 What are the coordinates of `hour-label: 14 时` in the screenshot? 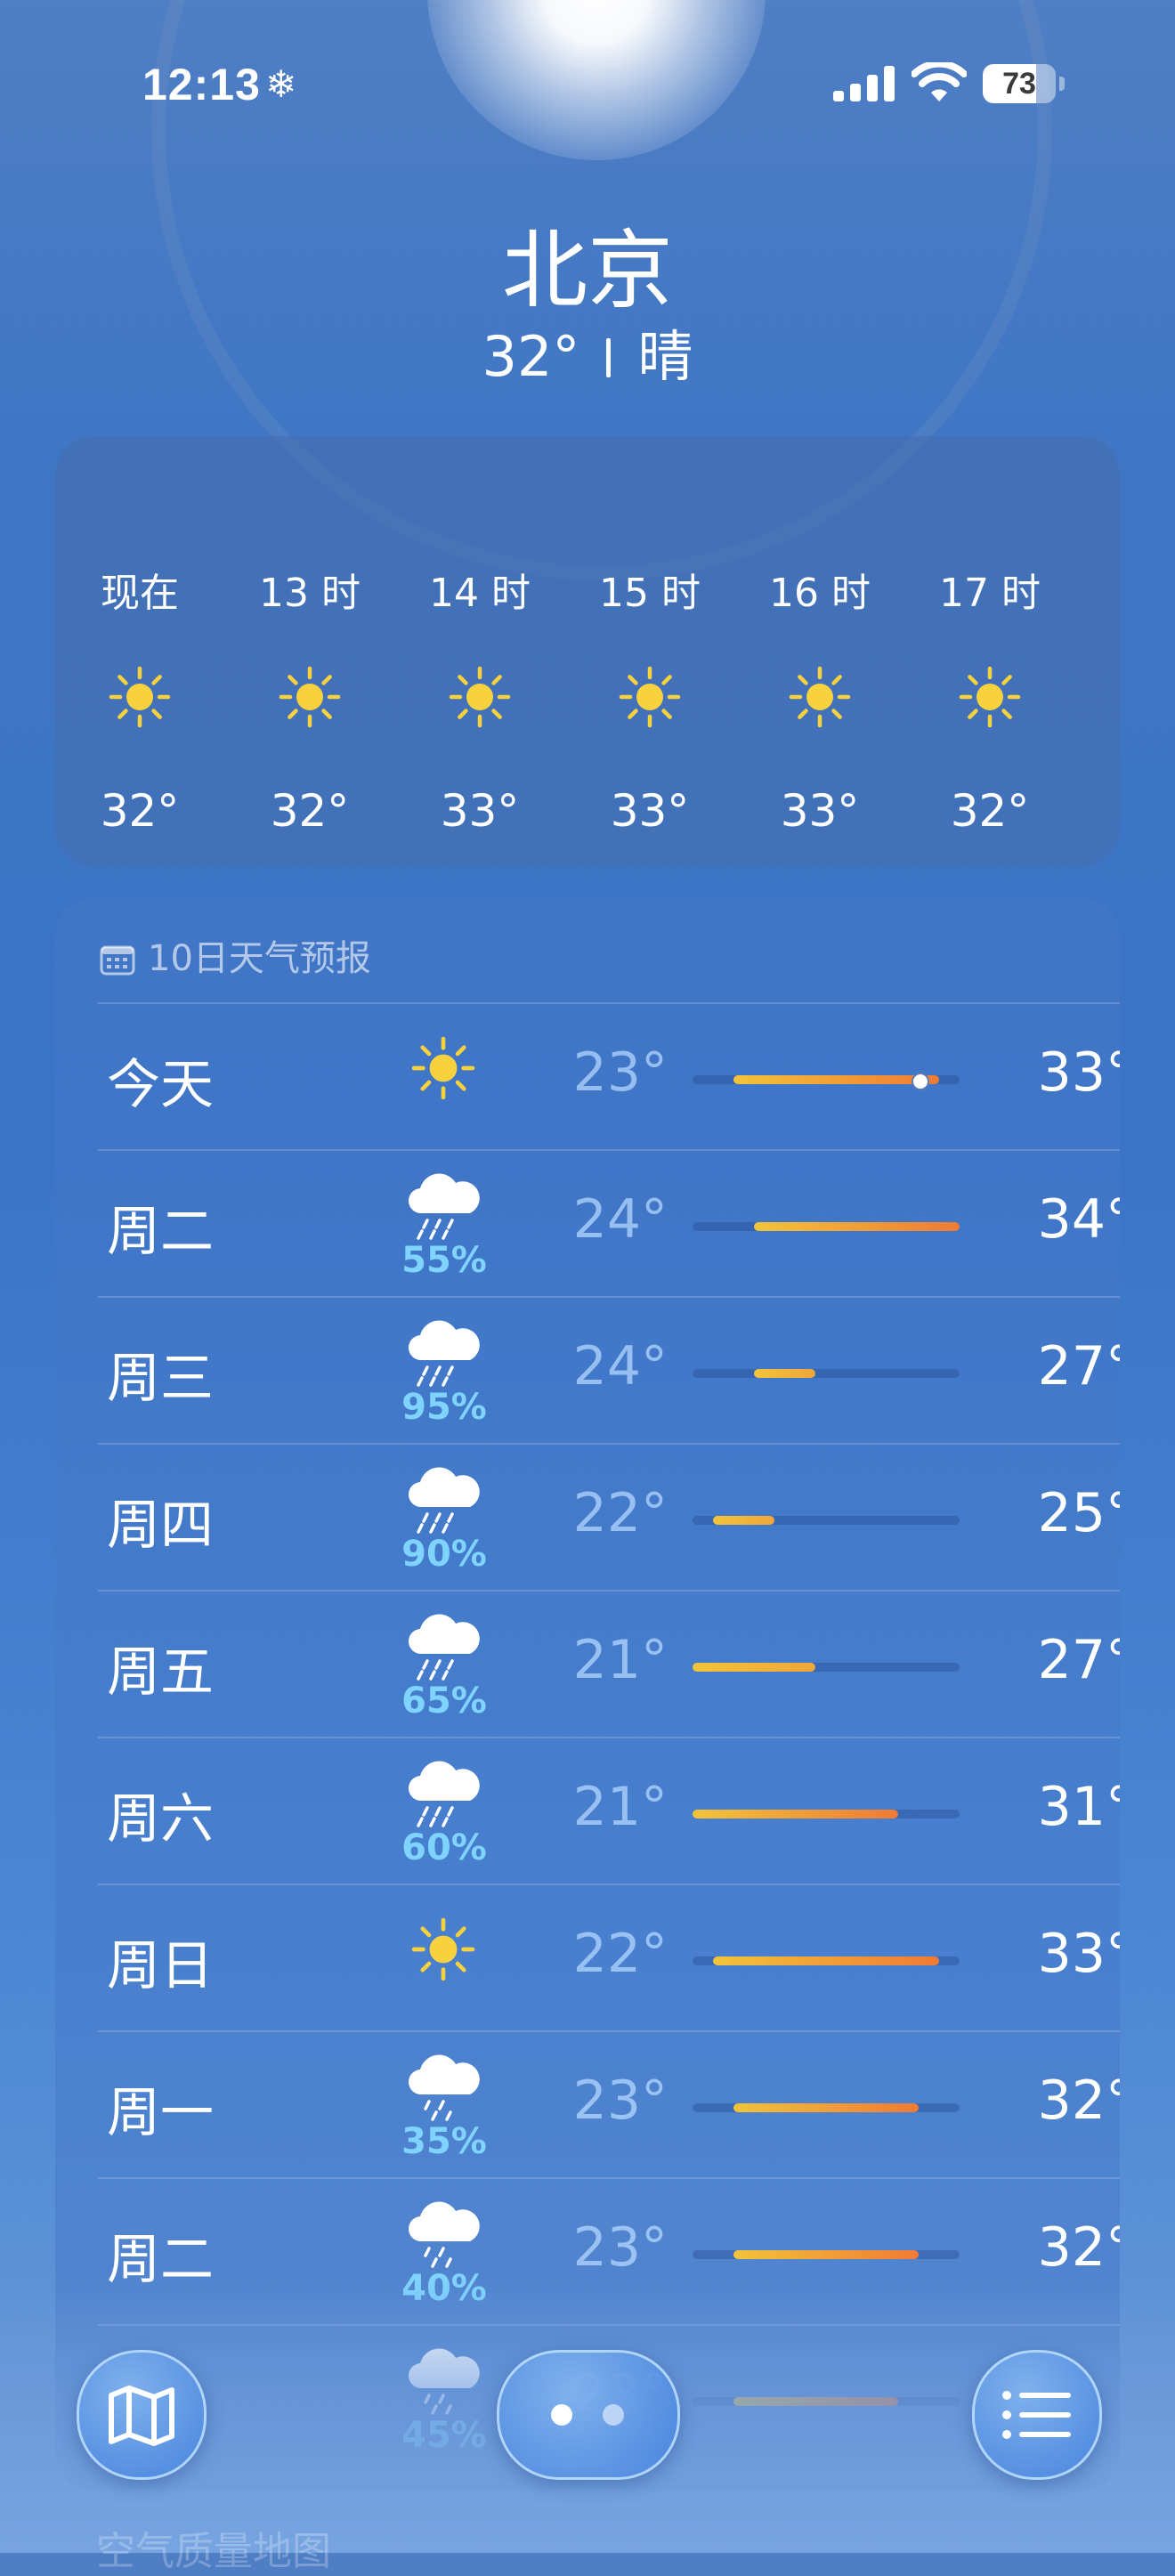 It's located at (480, 593).